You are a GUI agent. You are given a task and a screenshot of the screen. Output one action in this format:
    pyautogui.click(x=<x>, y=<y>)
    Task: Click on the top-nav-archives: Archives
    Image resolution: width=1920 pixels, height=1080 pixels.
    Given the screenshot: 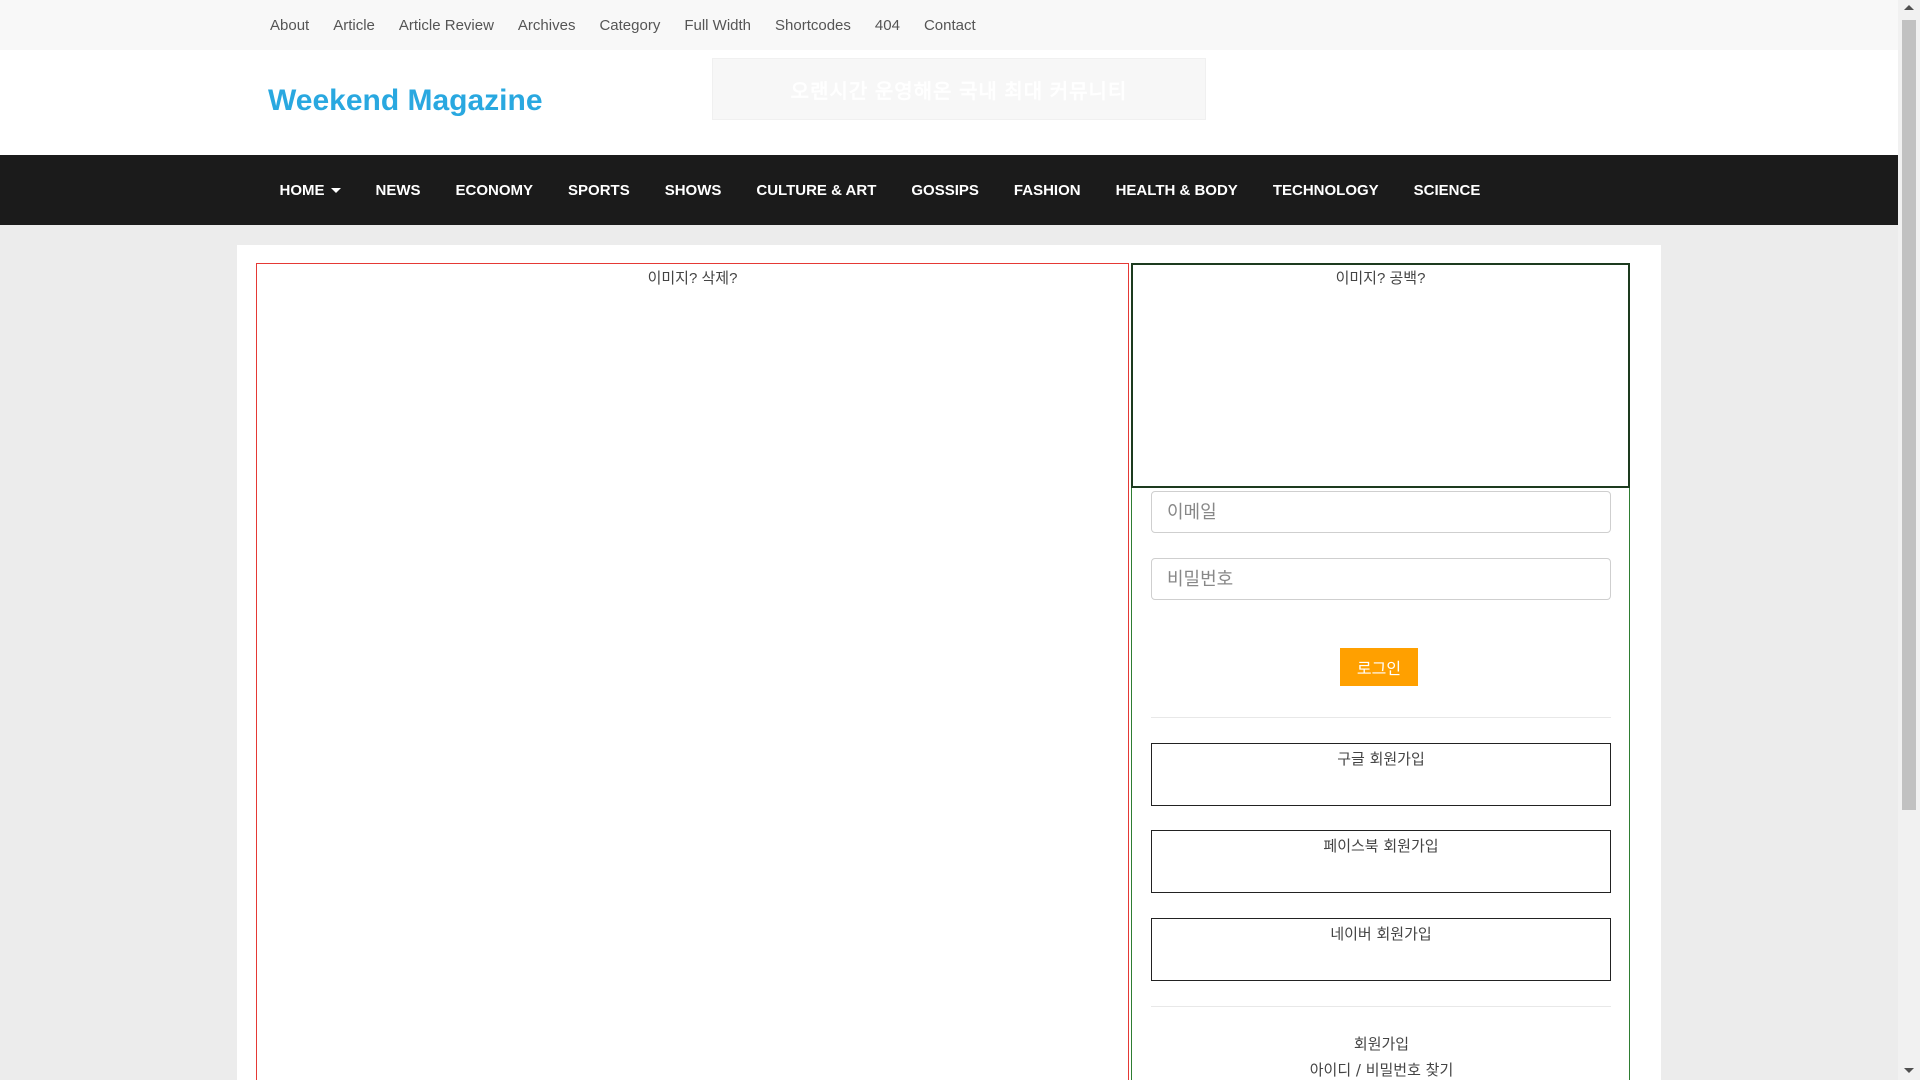 What is the action you would take?
    pyautogui.click(x=547, y=25)
    